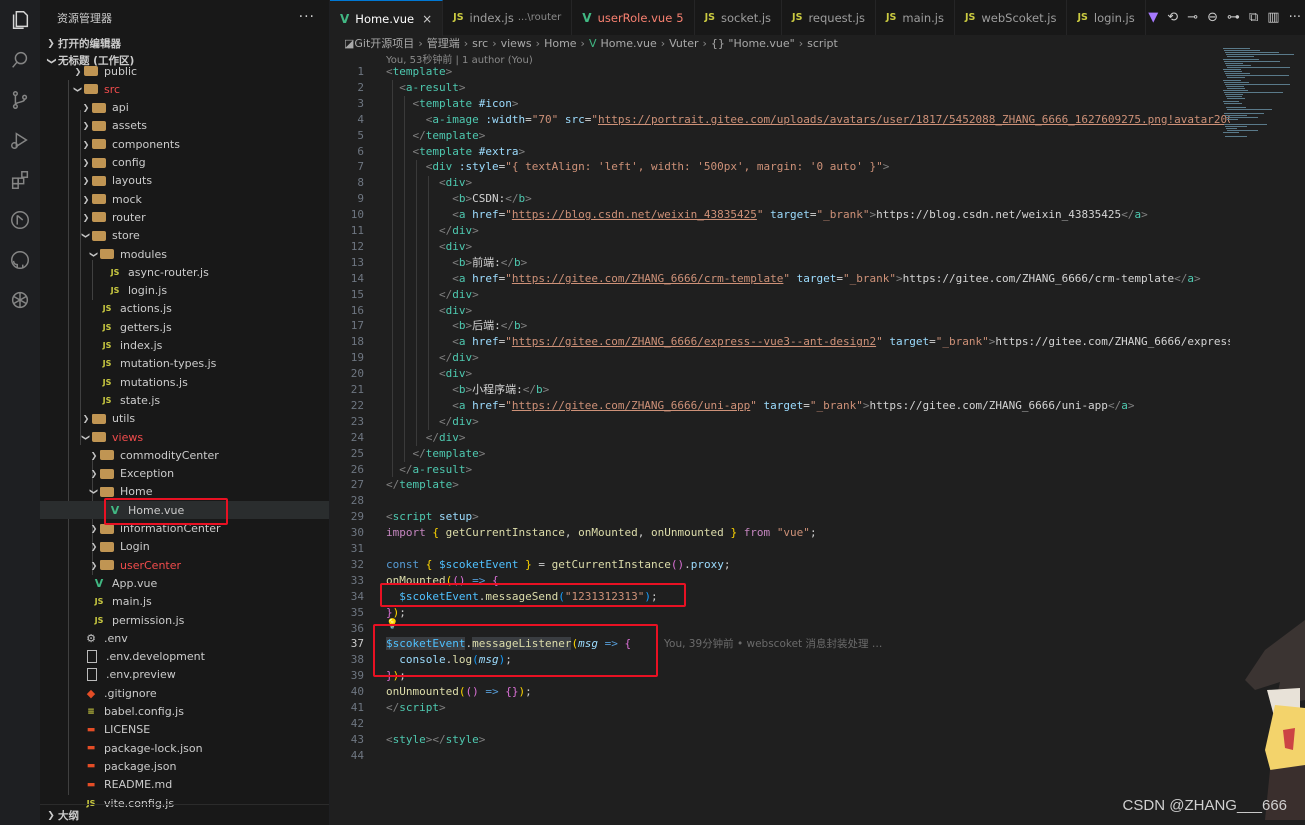  What do you see at coordinates (516, 43) in the screenshot?
I see `breadcrumb-item: views` at bounding box center [516, 43].